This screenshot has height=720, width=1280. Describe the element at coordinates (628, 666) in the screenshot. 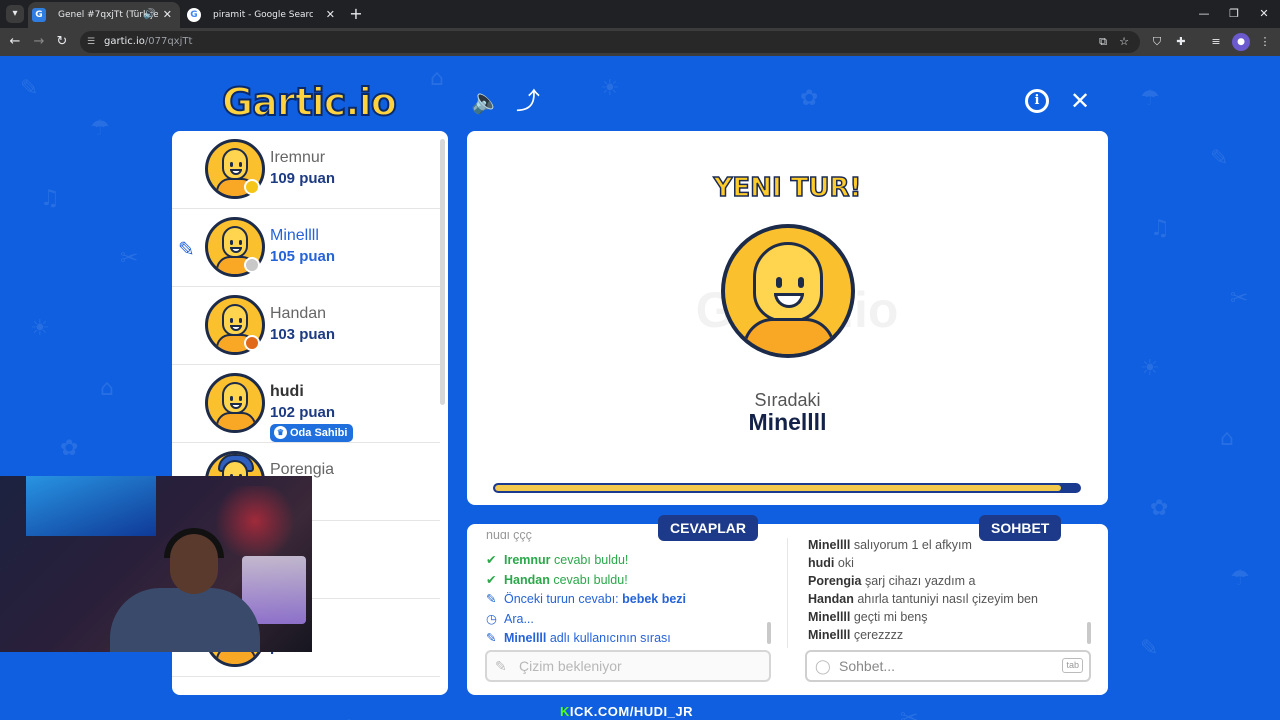

I see `answer-input: ✎ Çizim bekleniyor` at that location.